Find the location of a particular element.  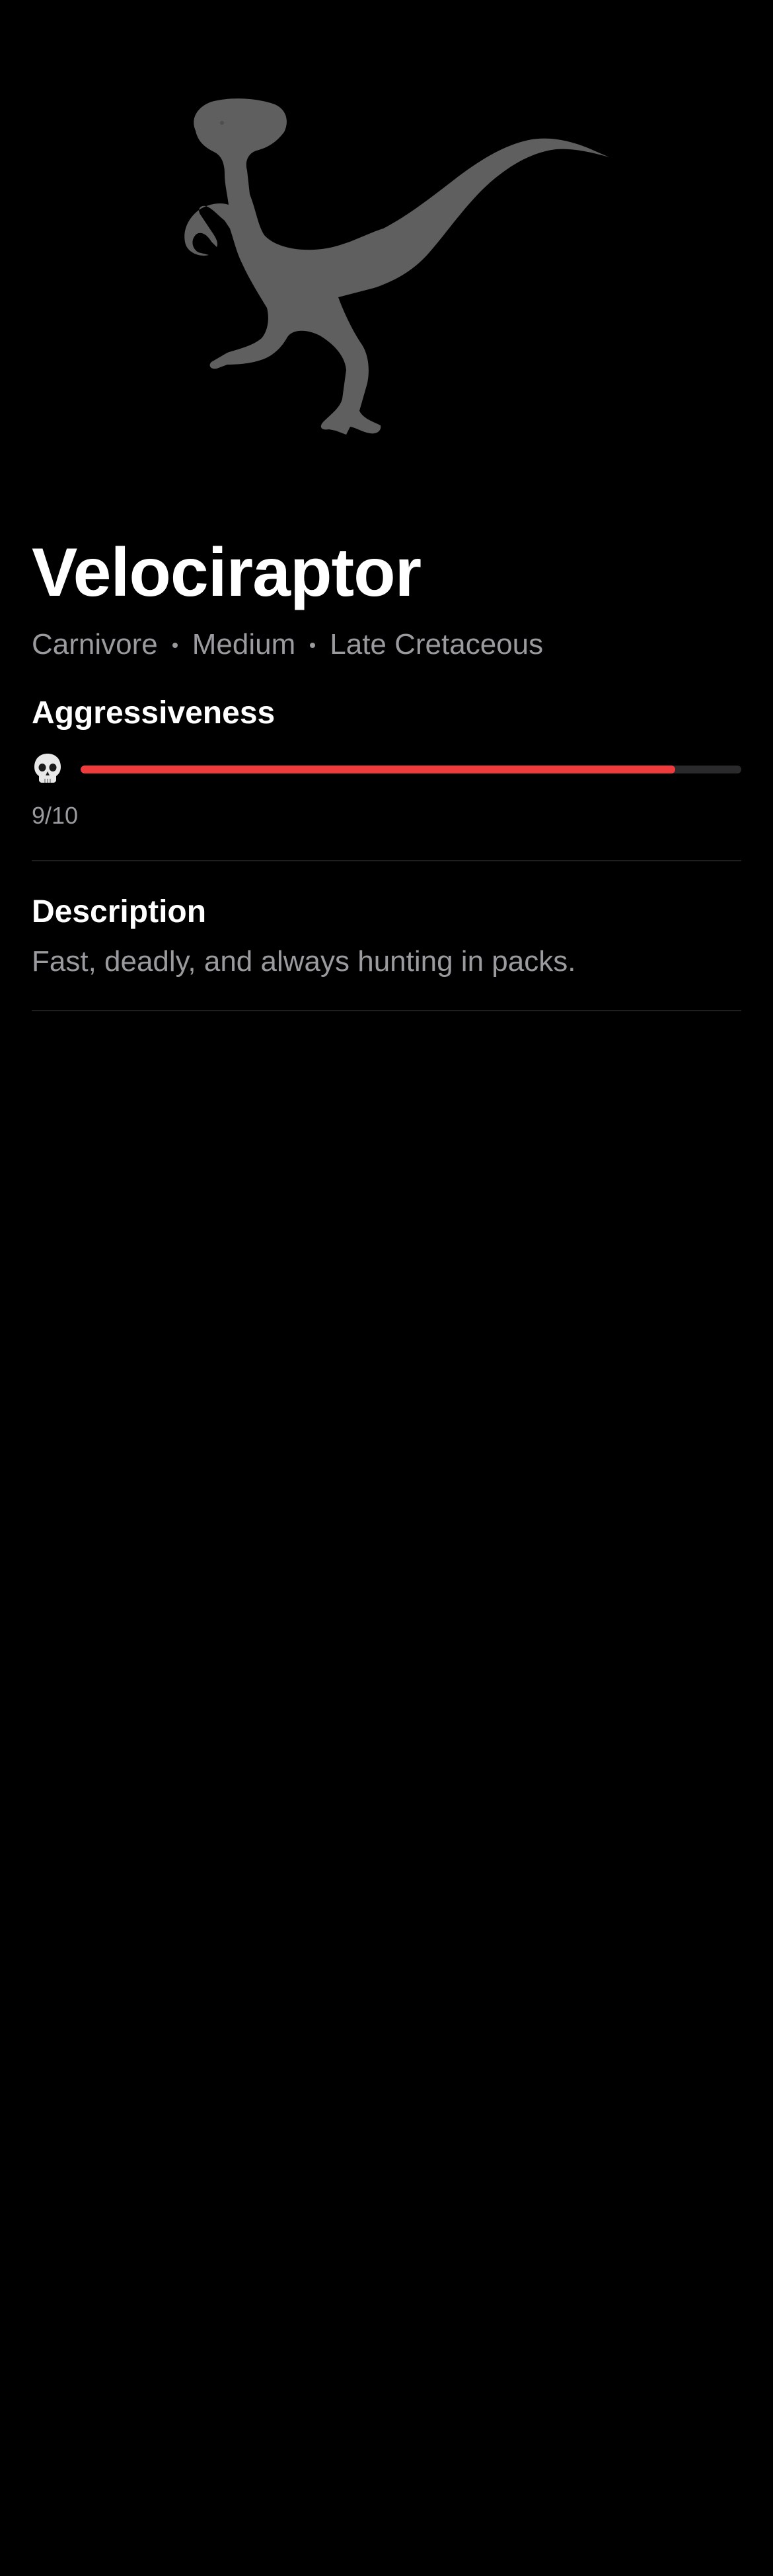

aggressiveness-track is located at coordinates (411, 769).